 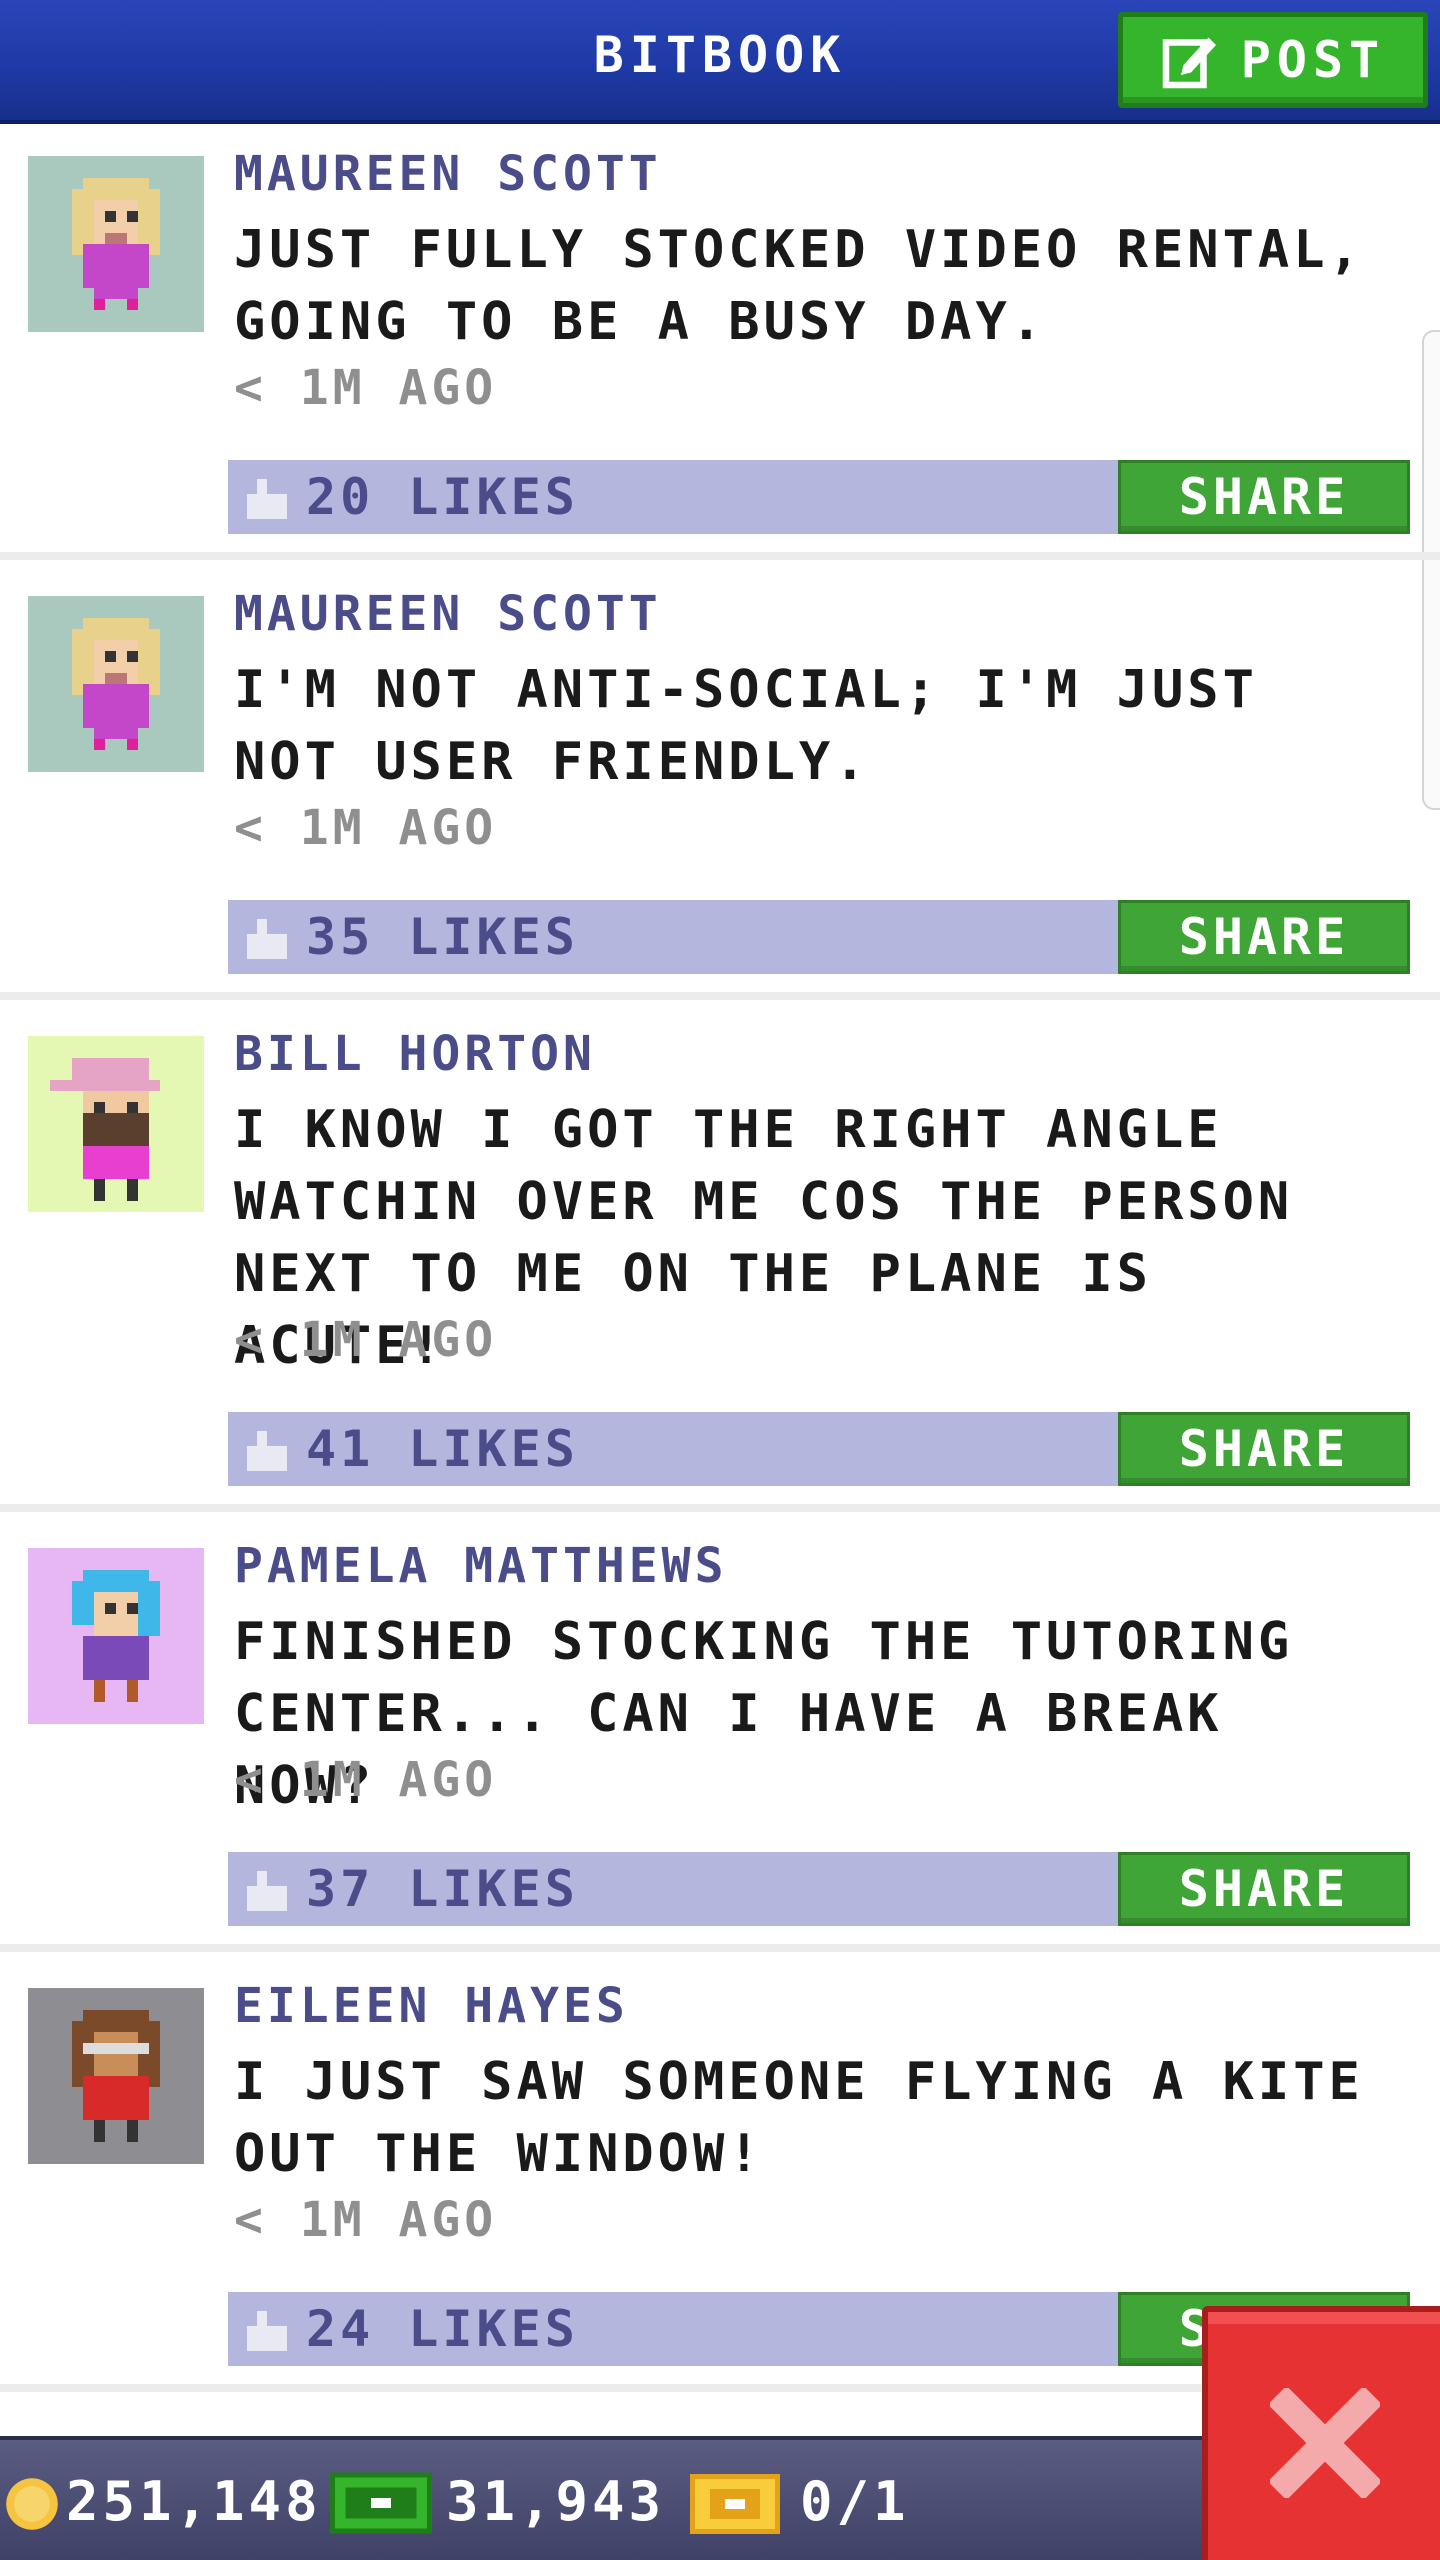 What do you see at coordinates (819, 497) in the screenshot?
I see `likes-bar: 20 LIKES SHARE` at bounding box center [819, 497].